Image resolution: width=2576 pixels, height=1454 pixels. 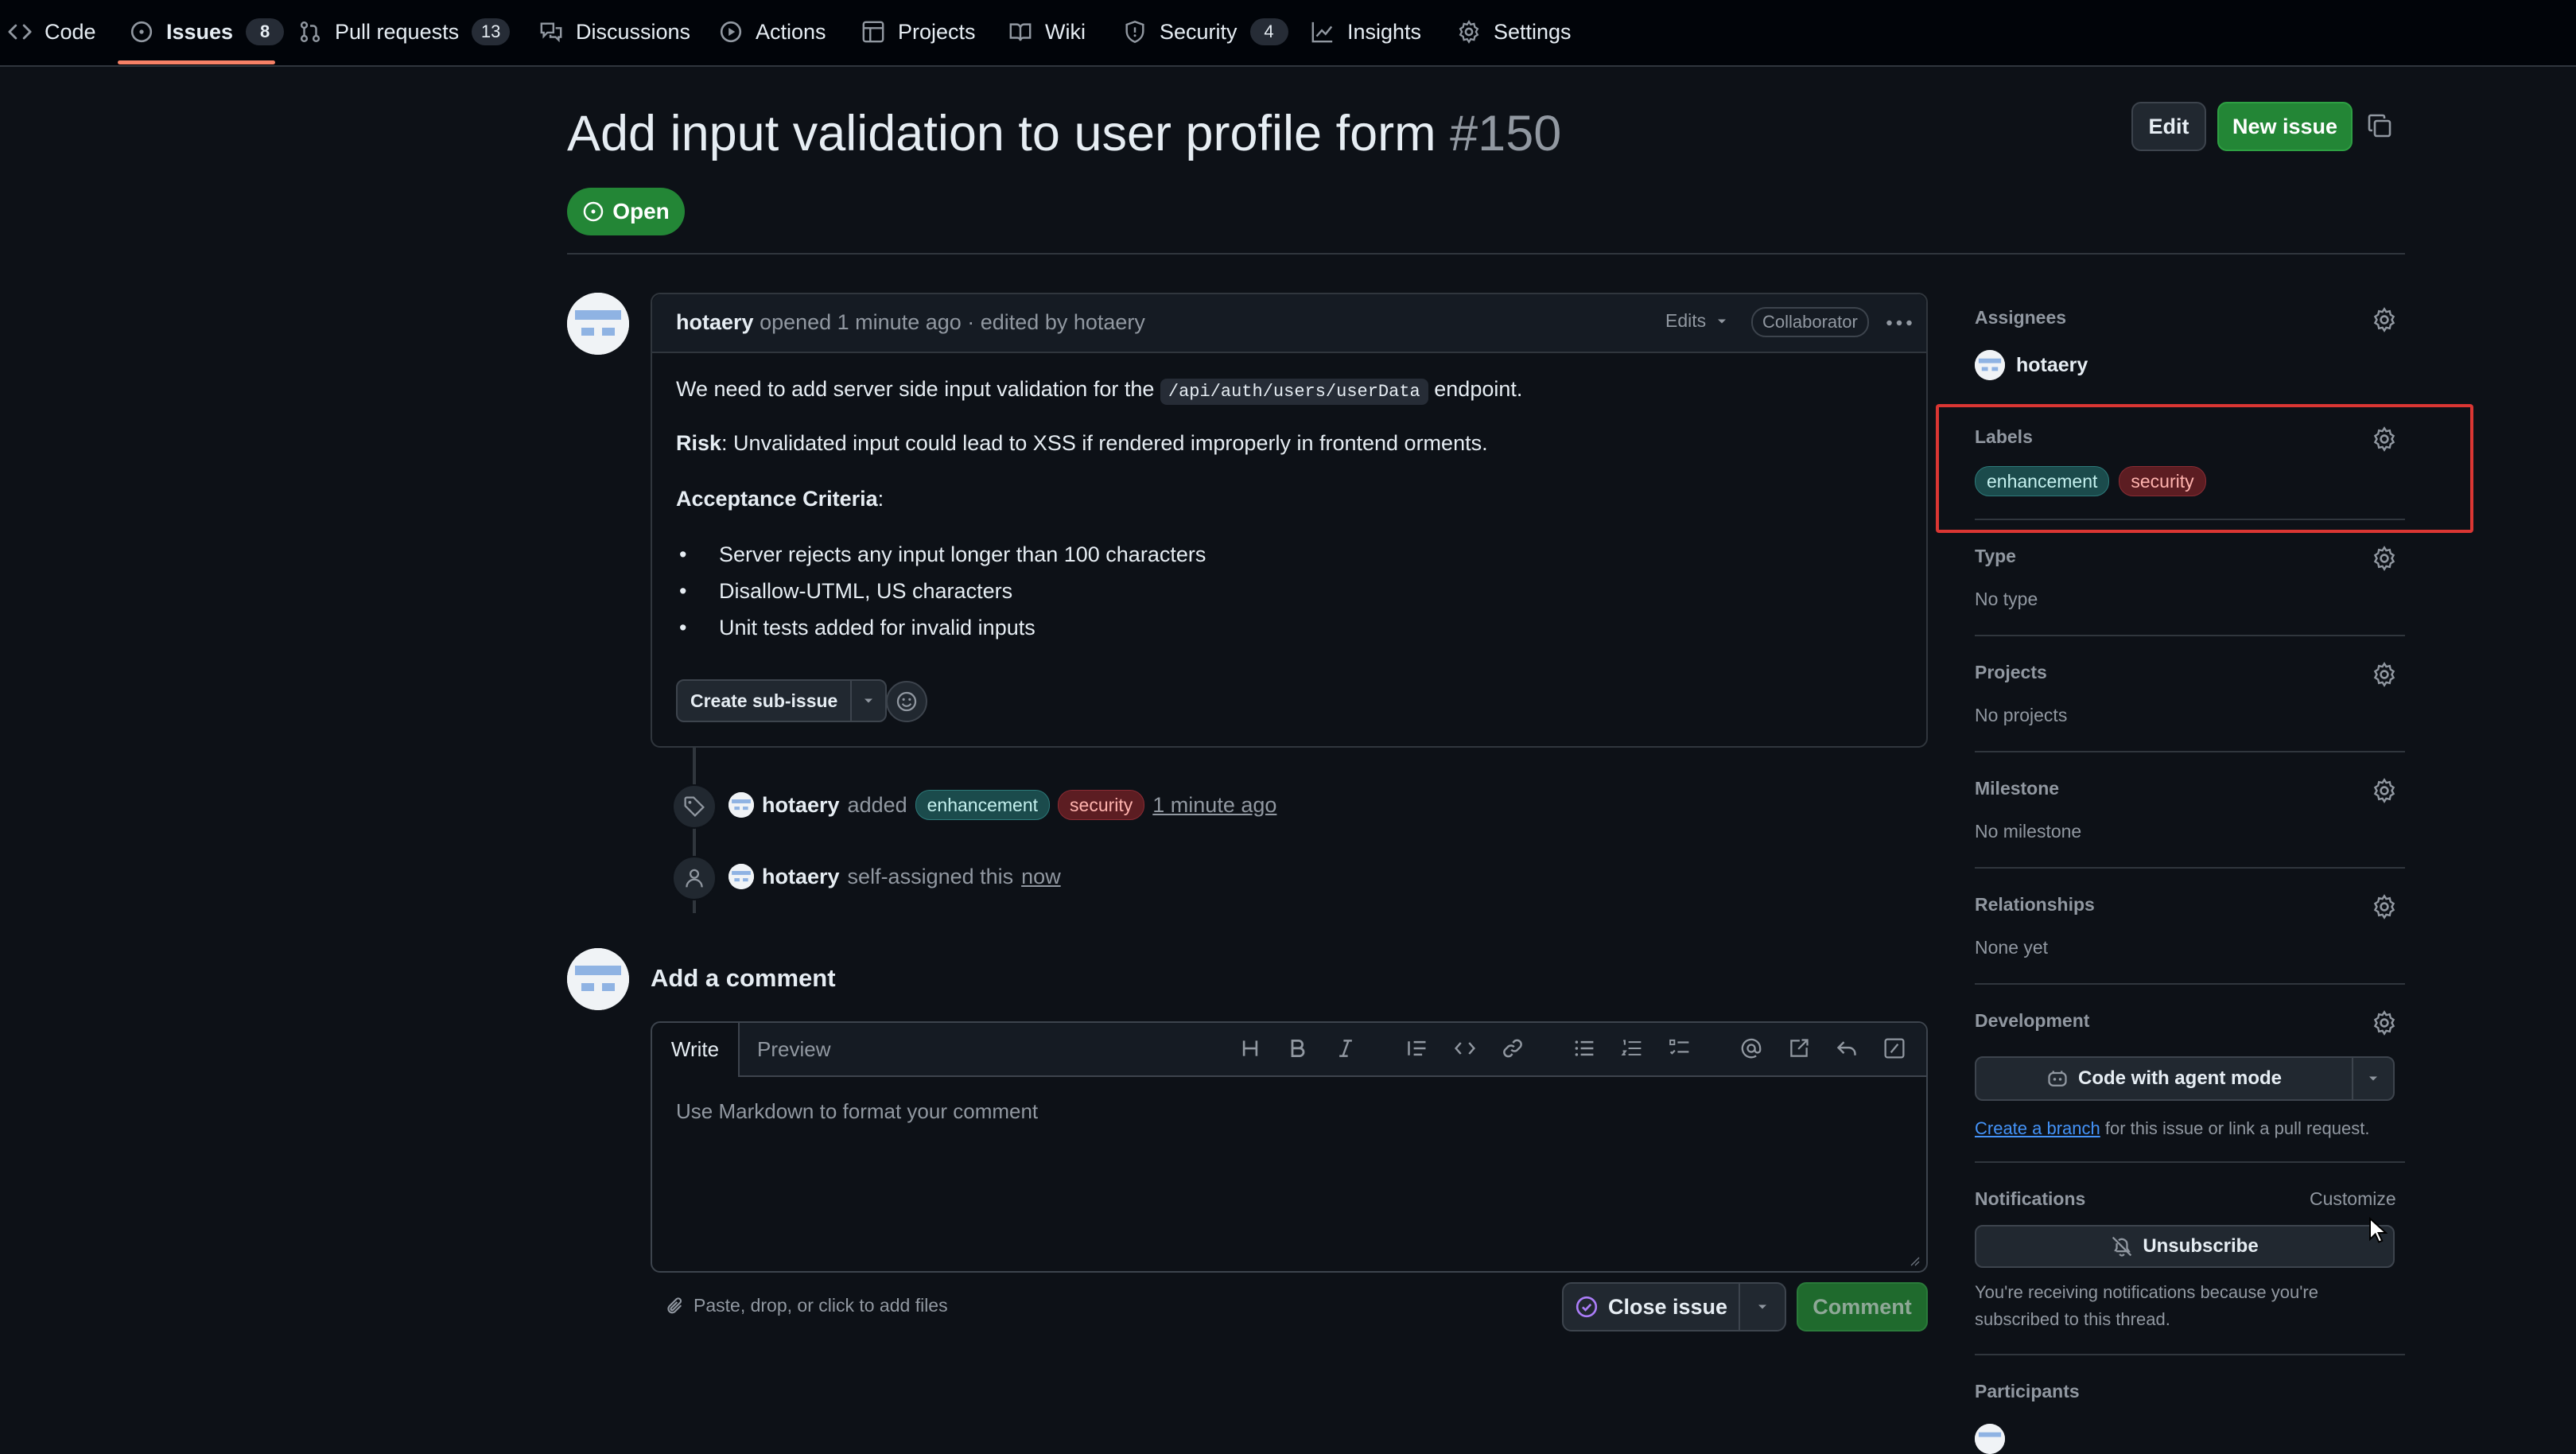 What do you see at coordinates (1913, 1260) in the screenshot?
I see `resize-handle-icon` at bounding box center [1913, 1260].